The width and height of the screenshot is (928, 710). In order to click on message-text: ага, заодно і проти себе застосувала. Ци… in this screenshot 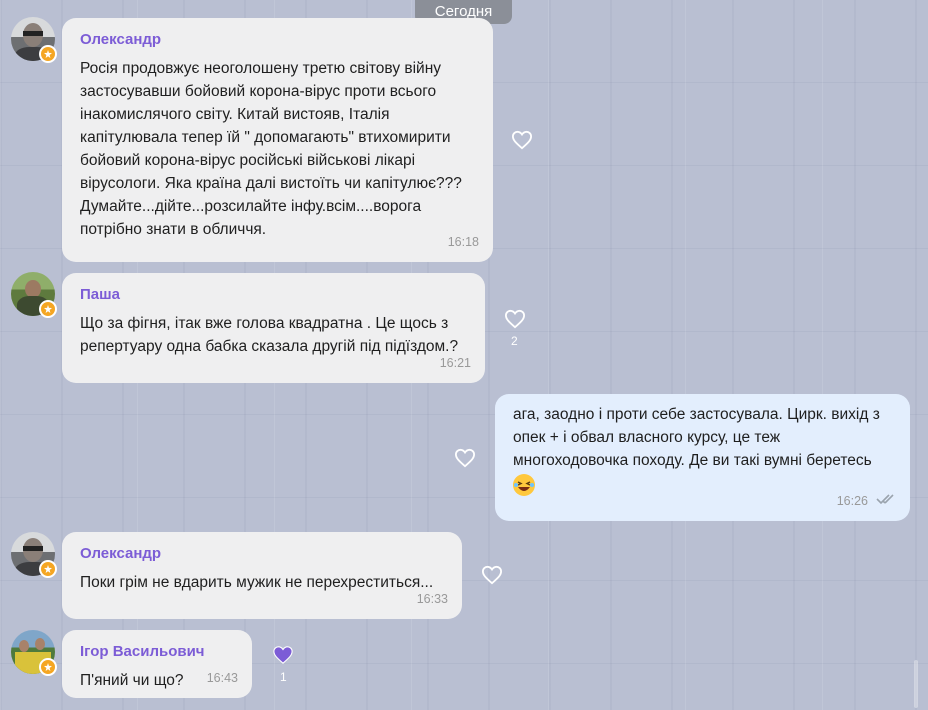, I will do `click(696, 437)`.